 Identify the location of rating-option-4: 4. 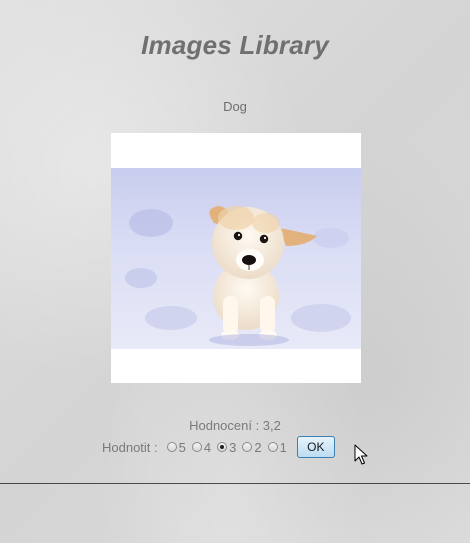
(201, 447).